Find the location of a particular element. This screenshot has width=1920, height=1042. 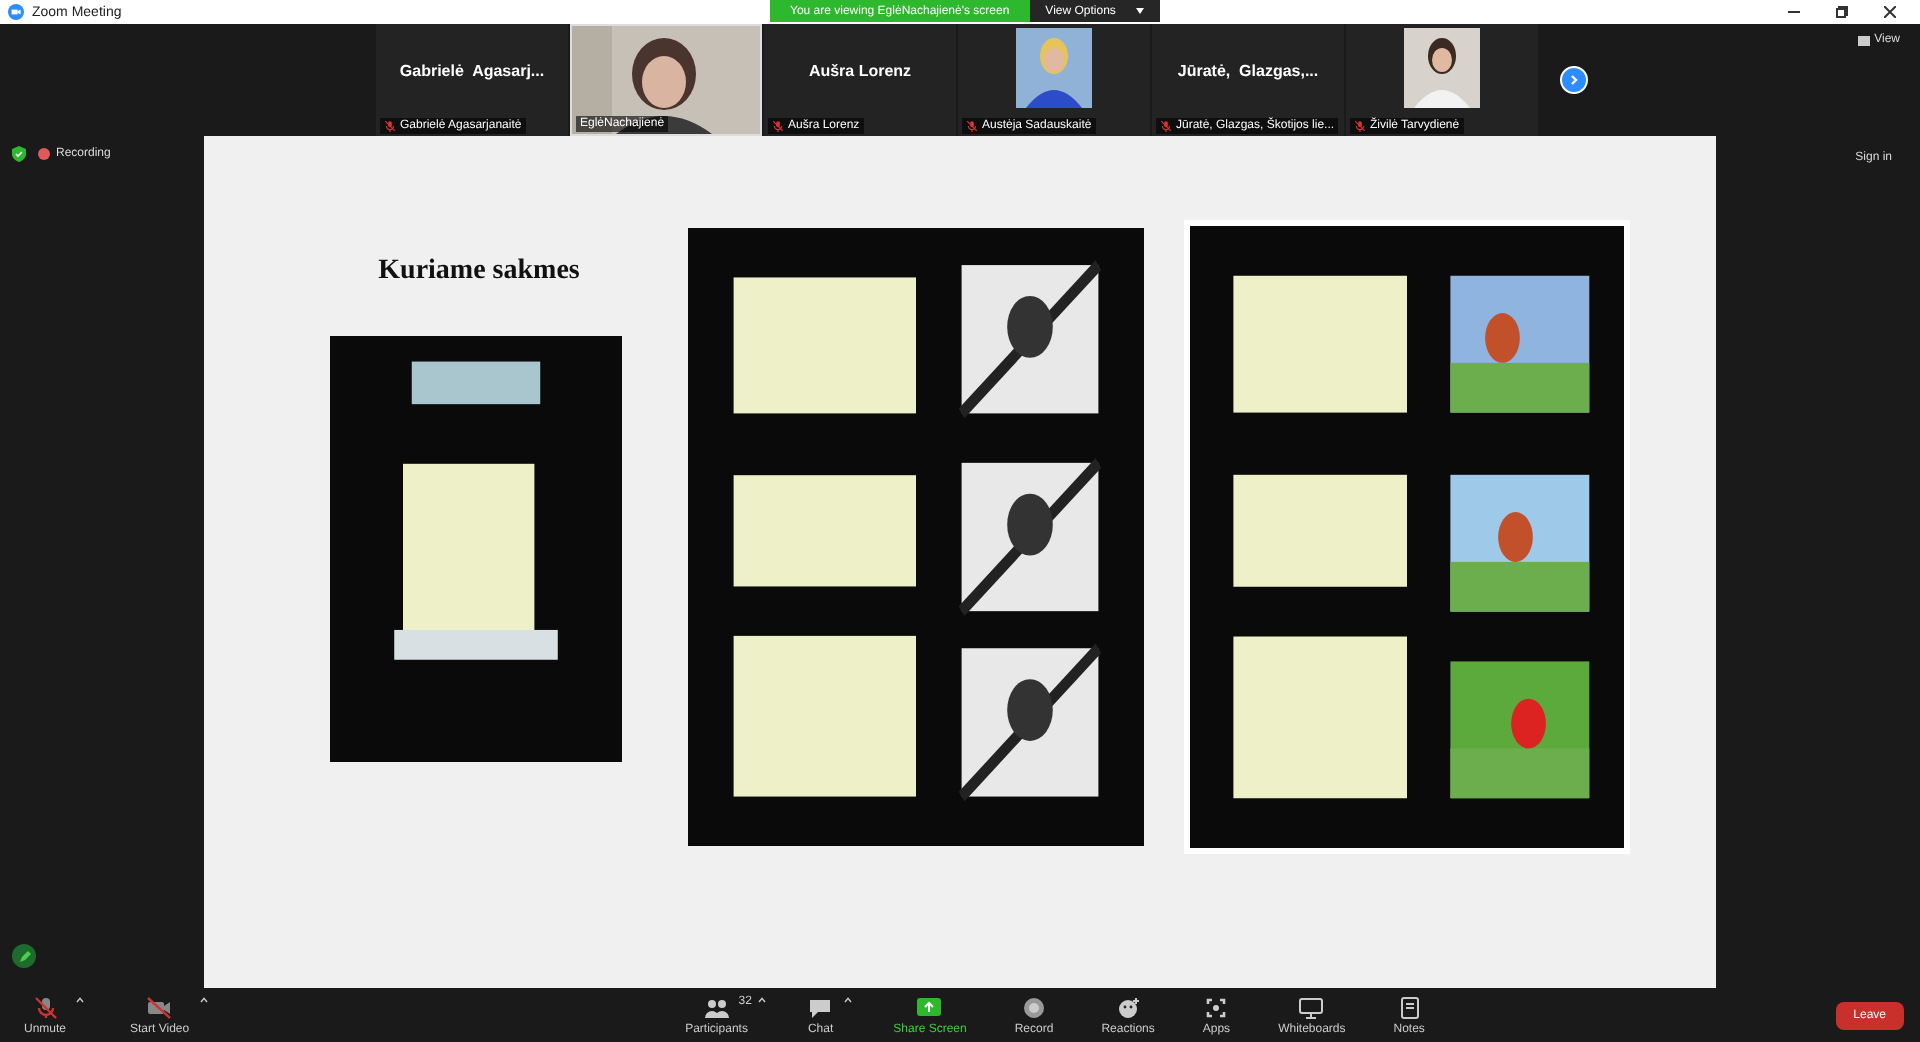

smiley-icon is located at coordinates (1128, 1007).